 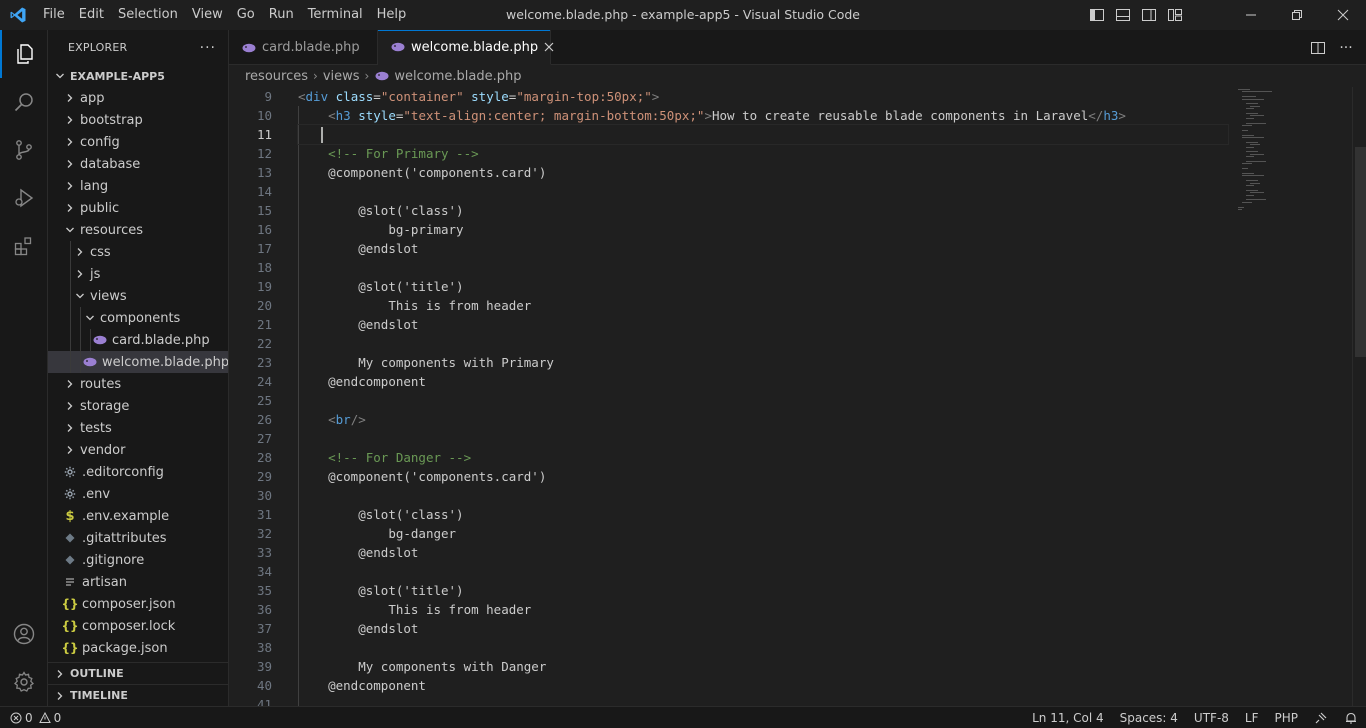 What do you see at coordinates (138, 450) in the screenshot?
I see `tree-item-vendor: vendor` at bounding box center [138, 450].